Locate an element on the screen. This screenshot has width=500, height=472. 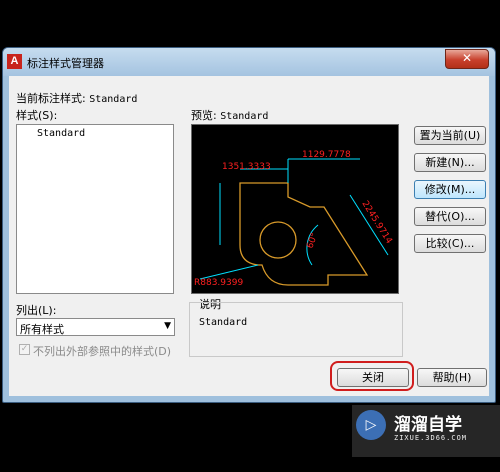
dim-text-1: 1351.3333 is located at coordinates (246, 167).